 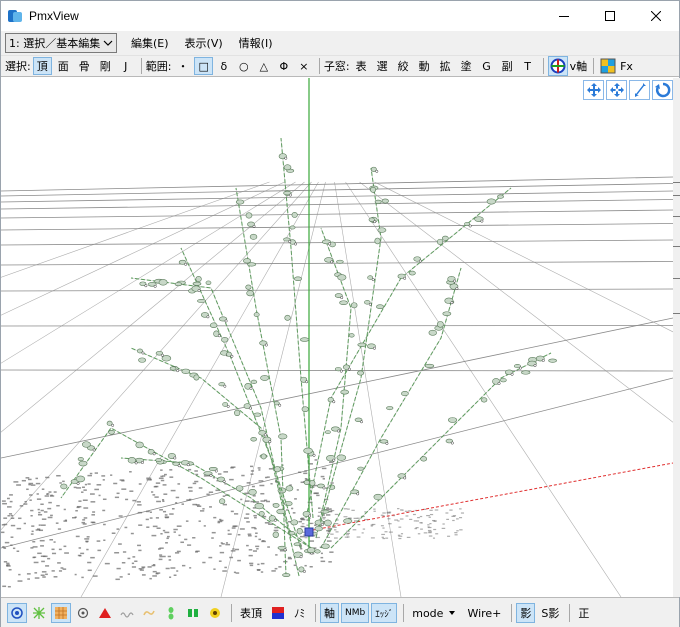 What do you see at coordinates (284, 66) in the screenshot?
I see `range-phi-button: Φ` at bounding box center [284, 66].